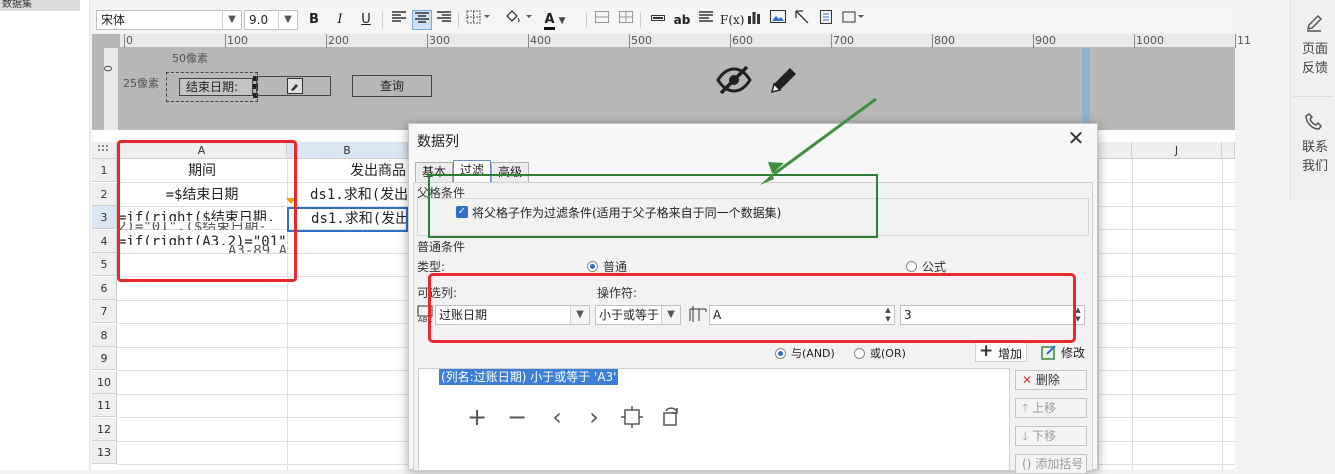 This screenshot has width=1335, height=474. Describe the element at coordinates (392, 86) in the screenshot. I see `query-button: 查询` at that location.